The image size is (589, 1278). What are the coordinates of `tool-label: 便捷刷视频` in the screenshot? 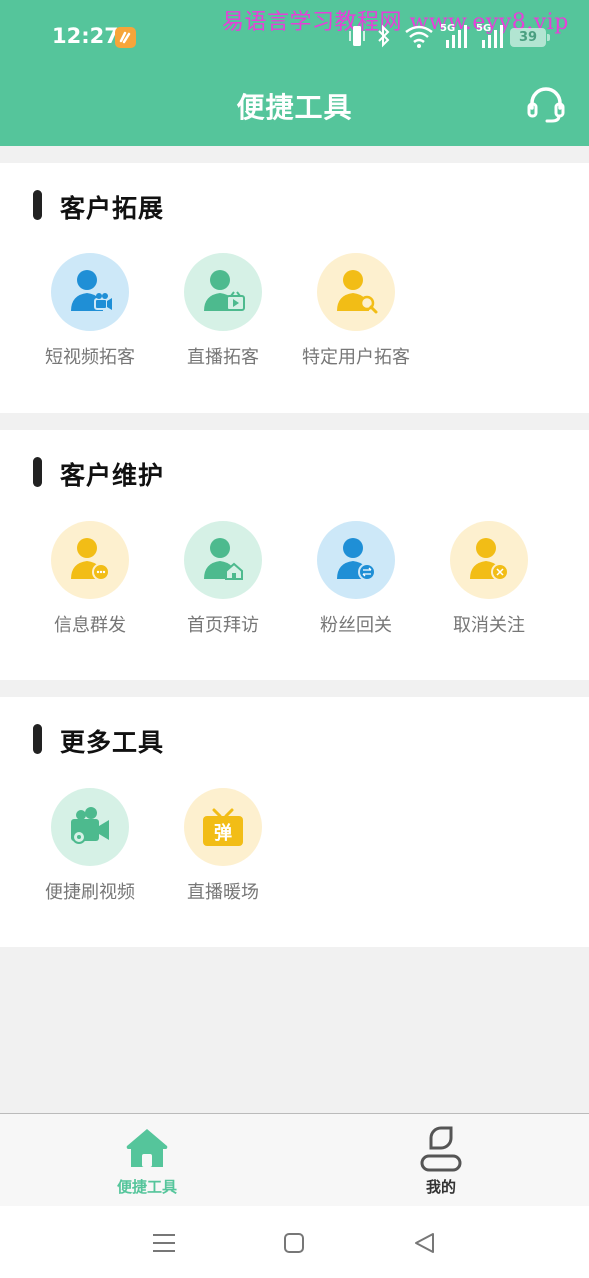 It's located at (90, 892).